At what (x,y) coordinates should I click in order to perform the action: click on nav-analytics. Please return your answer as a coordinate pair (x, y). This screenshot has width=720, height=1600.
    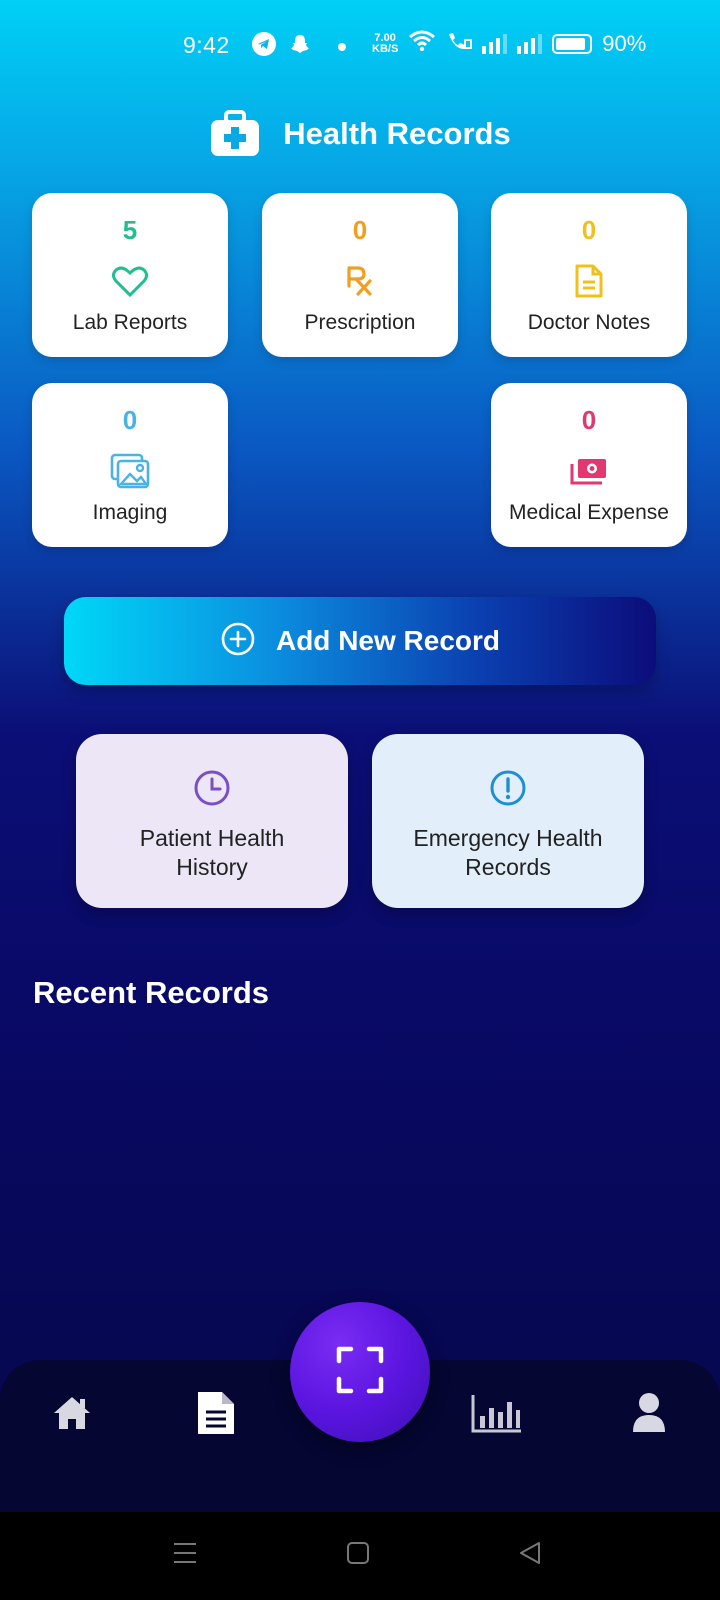
    Looking at the image, I should click on (497, 1415).